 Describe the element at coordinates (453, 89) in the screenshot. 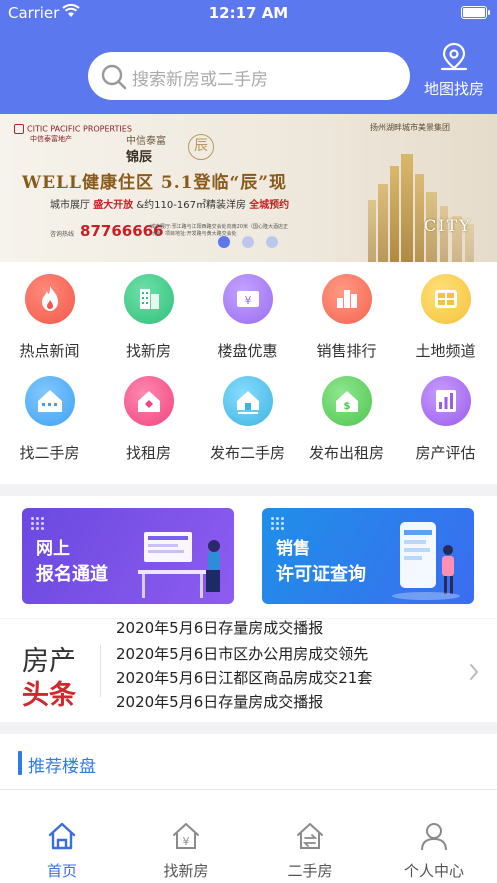

I see `map-find-house-label: 地图找房` at that location.